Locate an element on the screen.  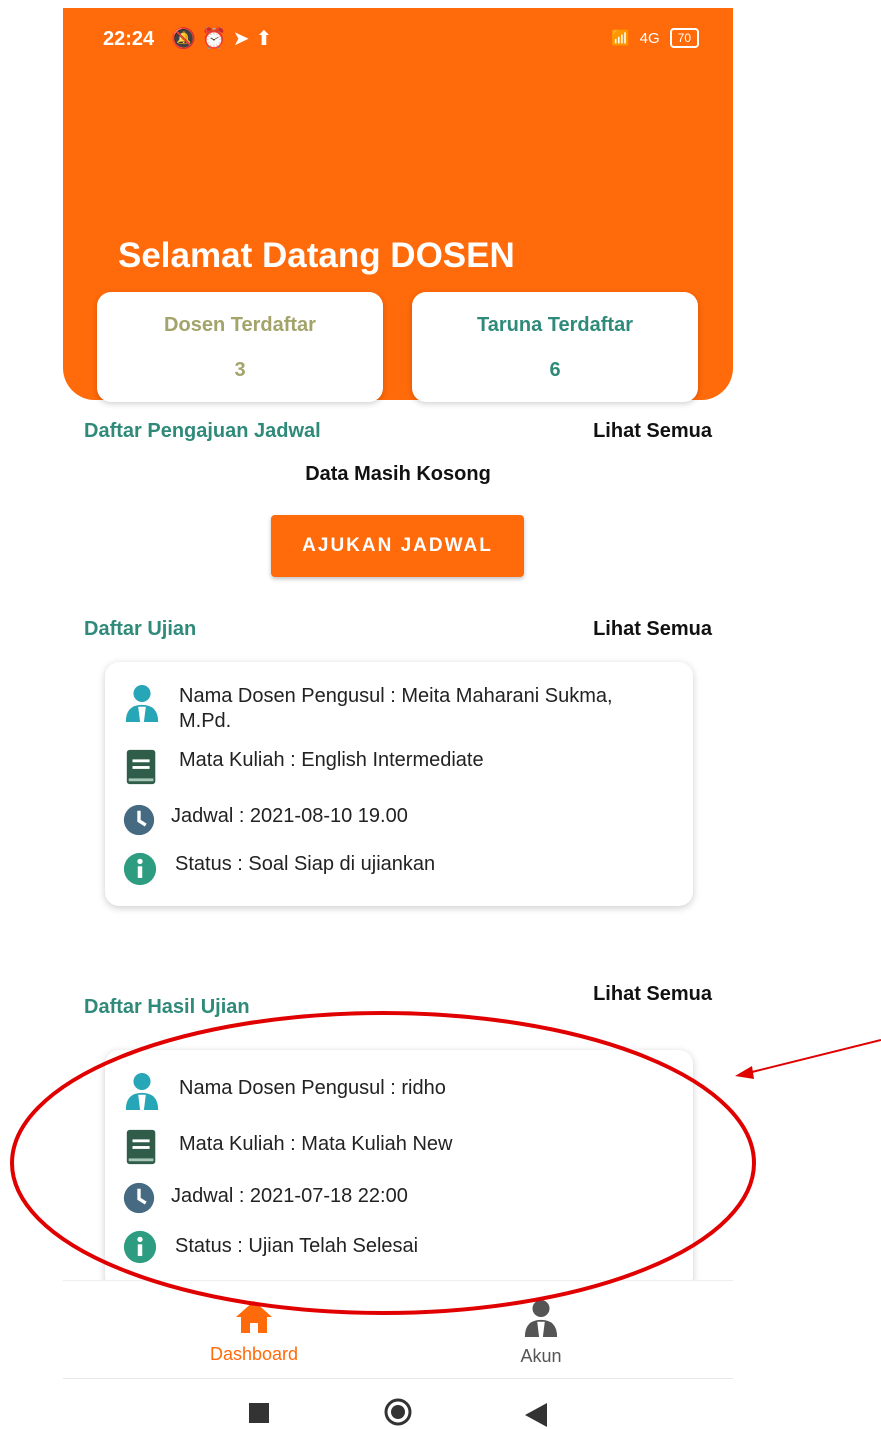
nav-account-label: Akun is located at coordinates (541, 1356).